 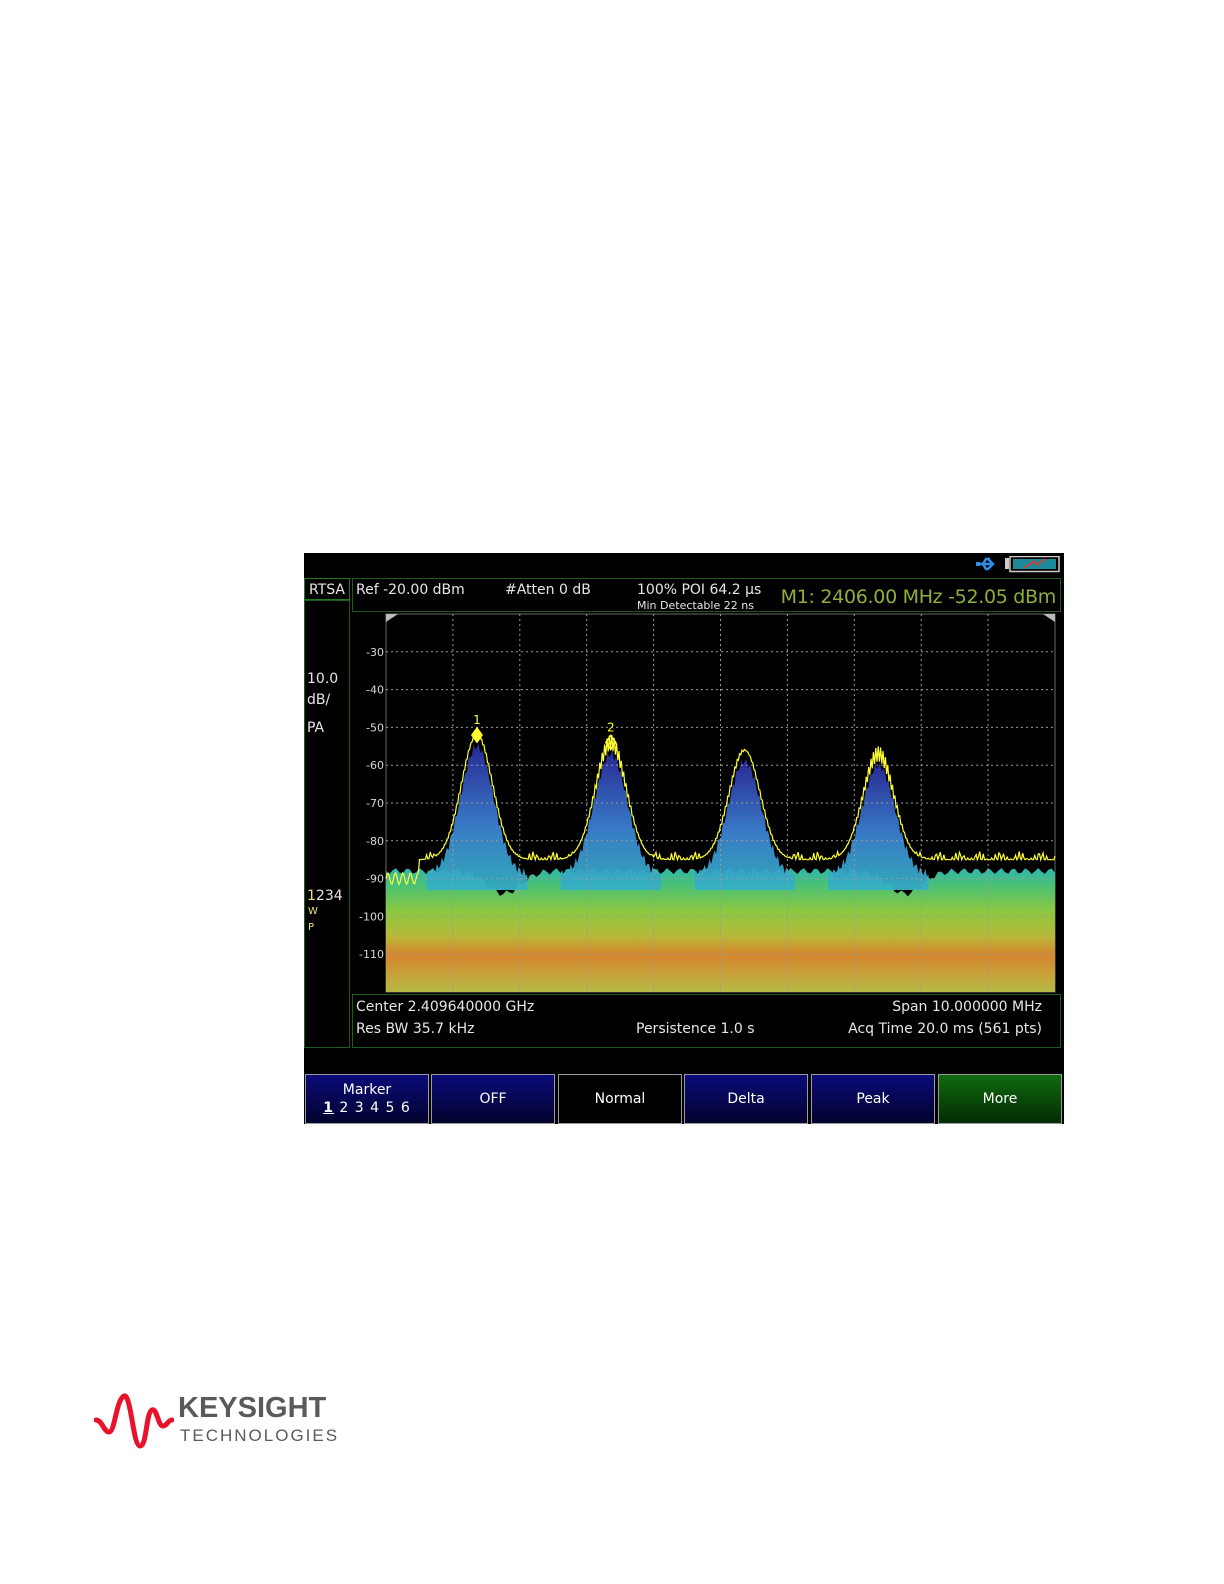 What do you see at coordinates (311, 896) in the screenshot?
I see `trace-1: 1` at bounding box center [311, 896].